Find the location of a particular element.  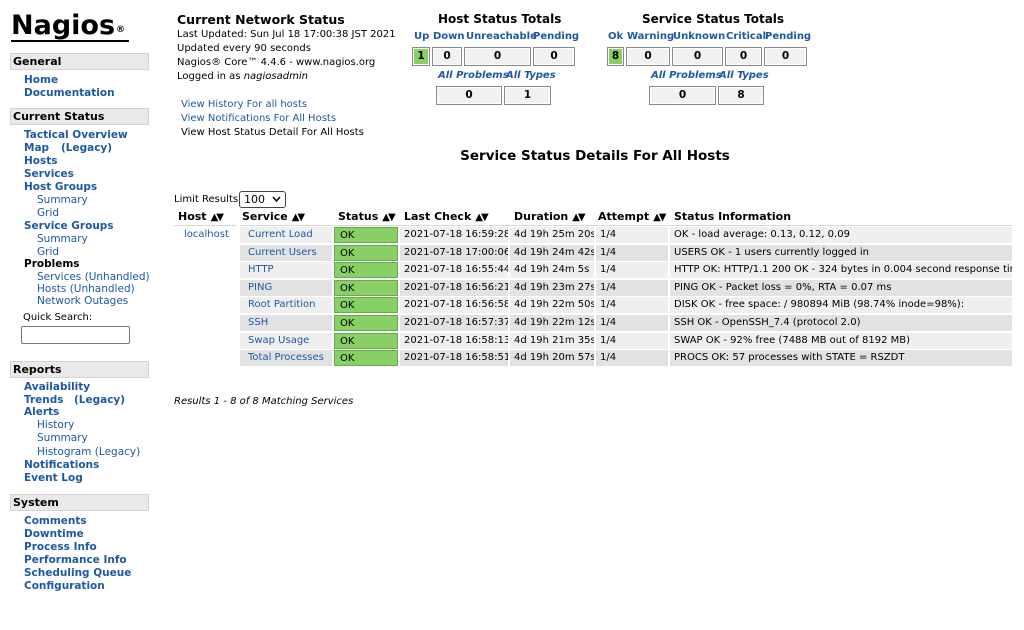

nav-event-log: Event Log is located at coordinates (53, 478).